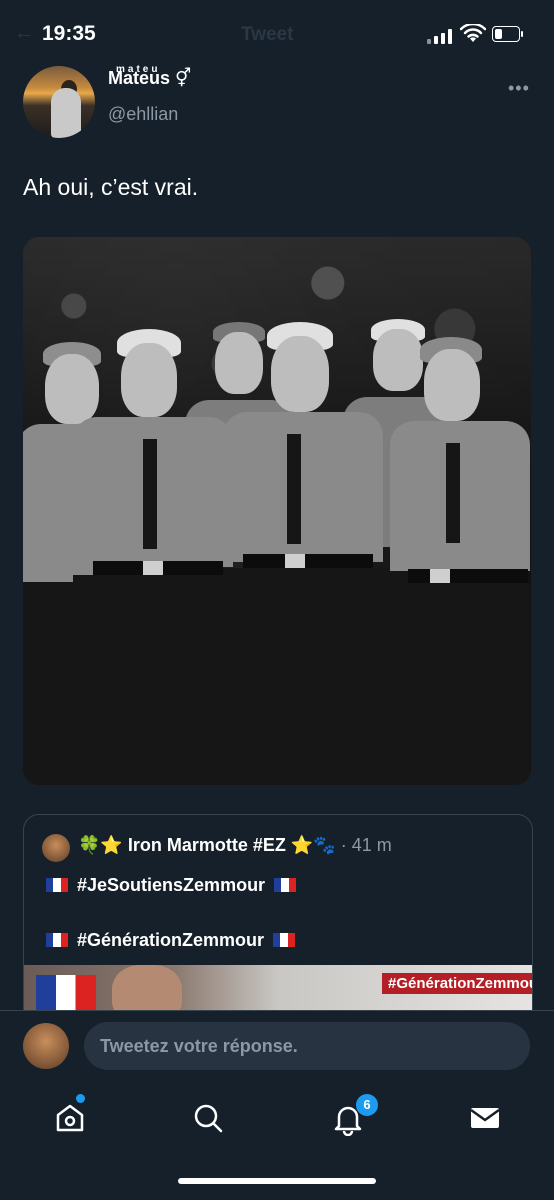  I want to click on emoji-suffix: ⭐🐾, so click(313, 845).